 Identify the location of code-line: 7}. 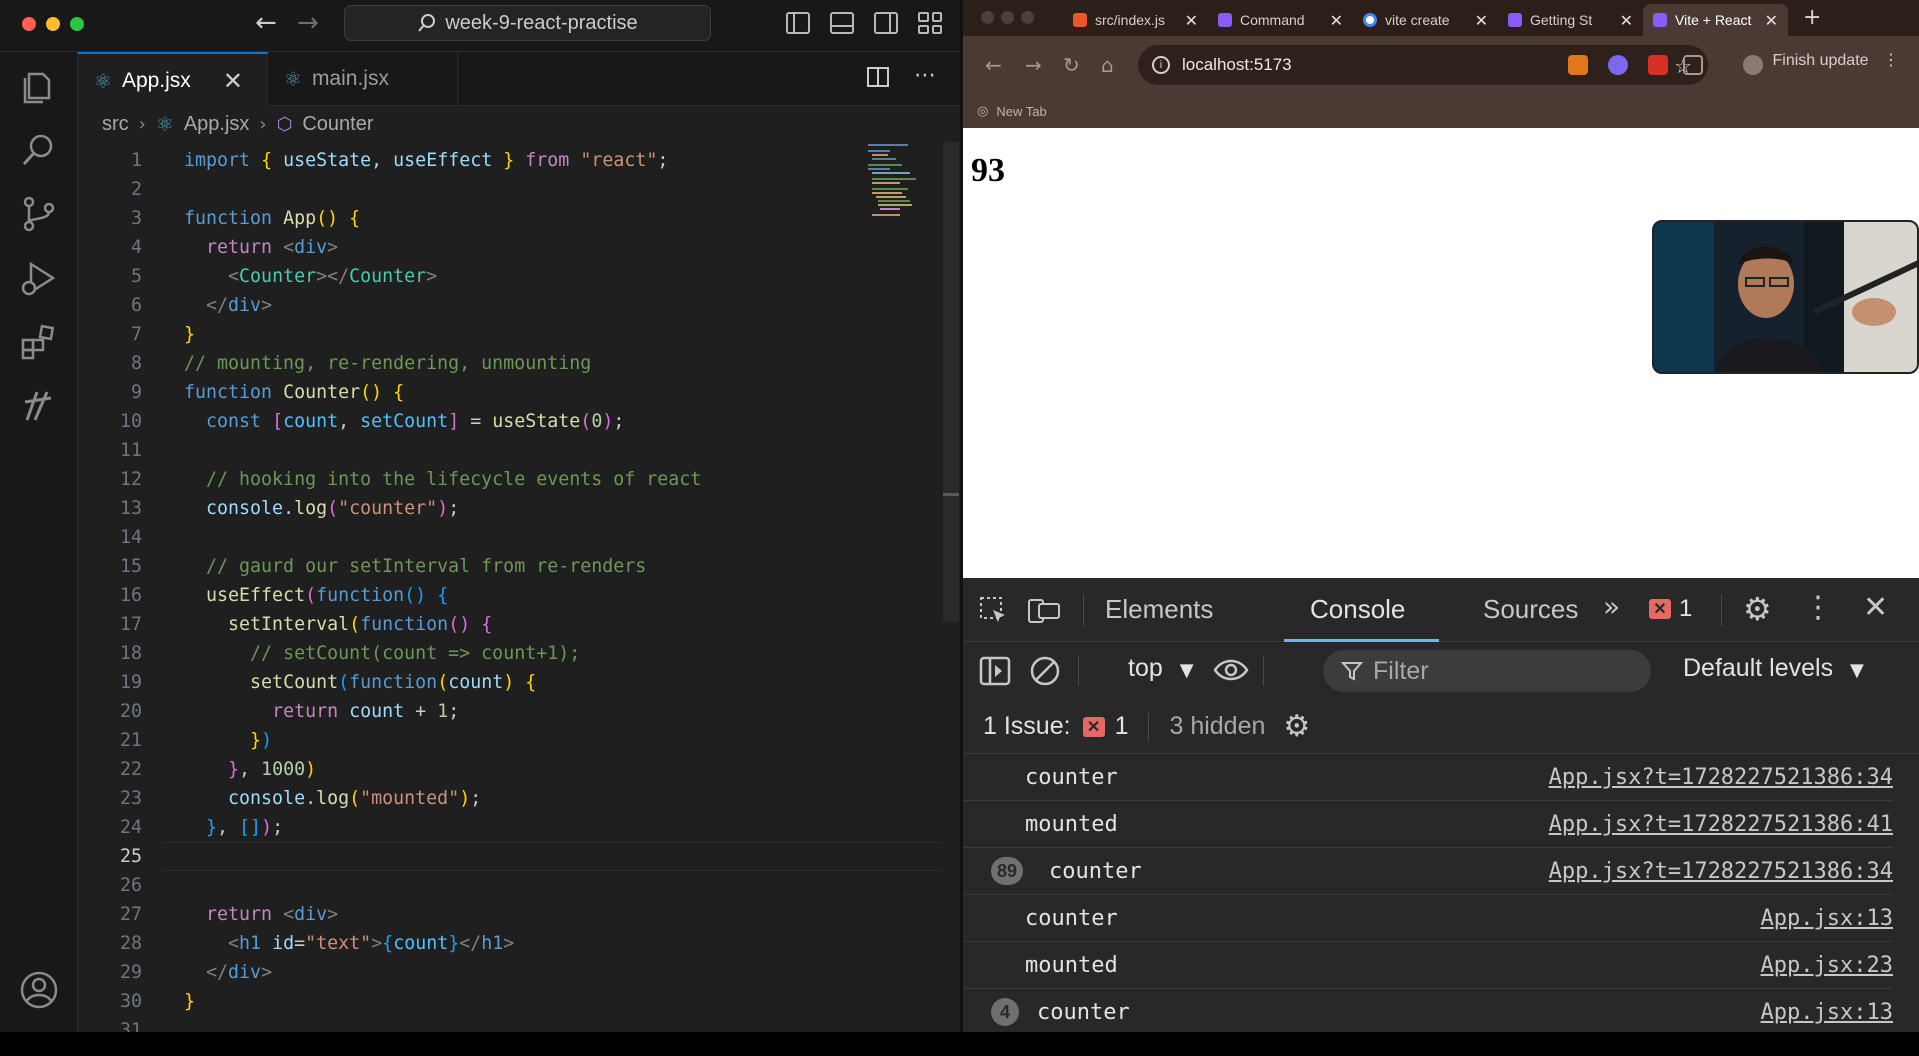
(510, 334).